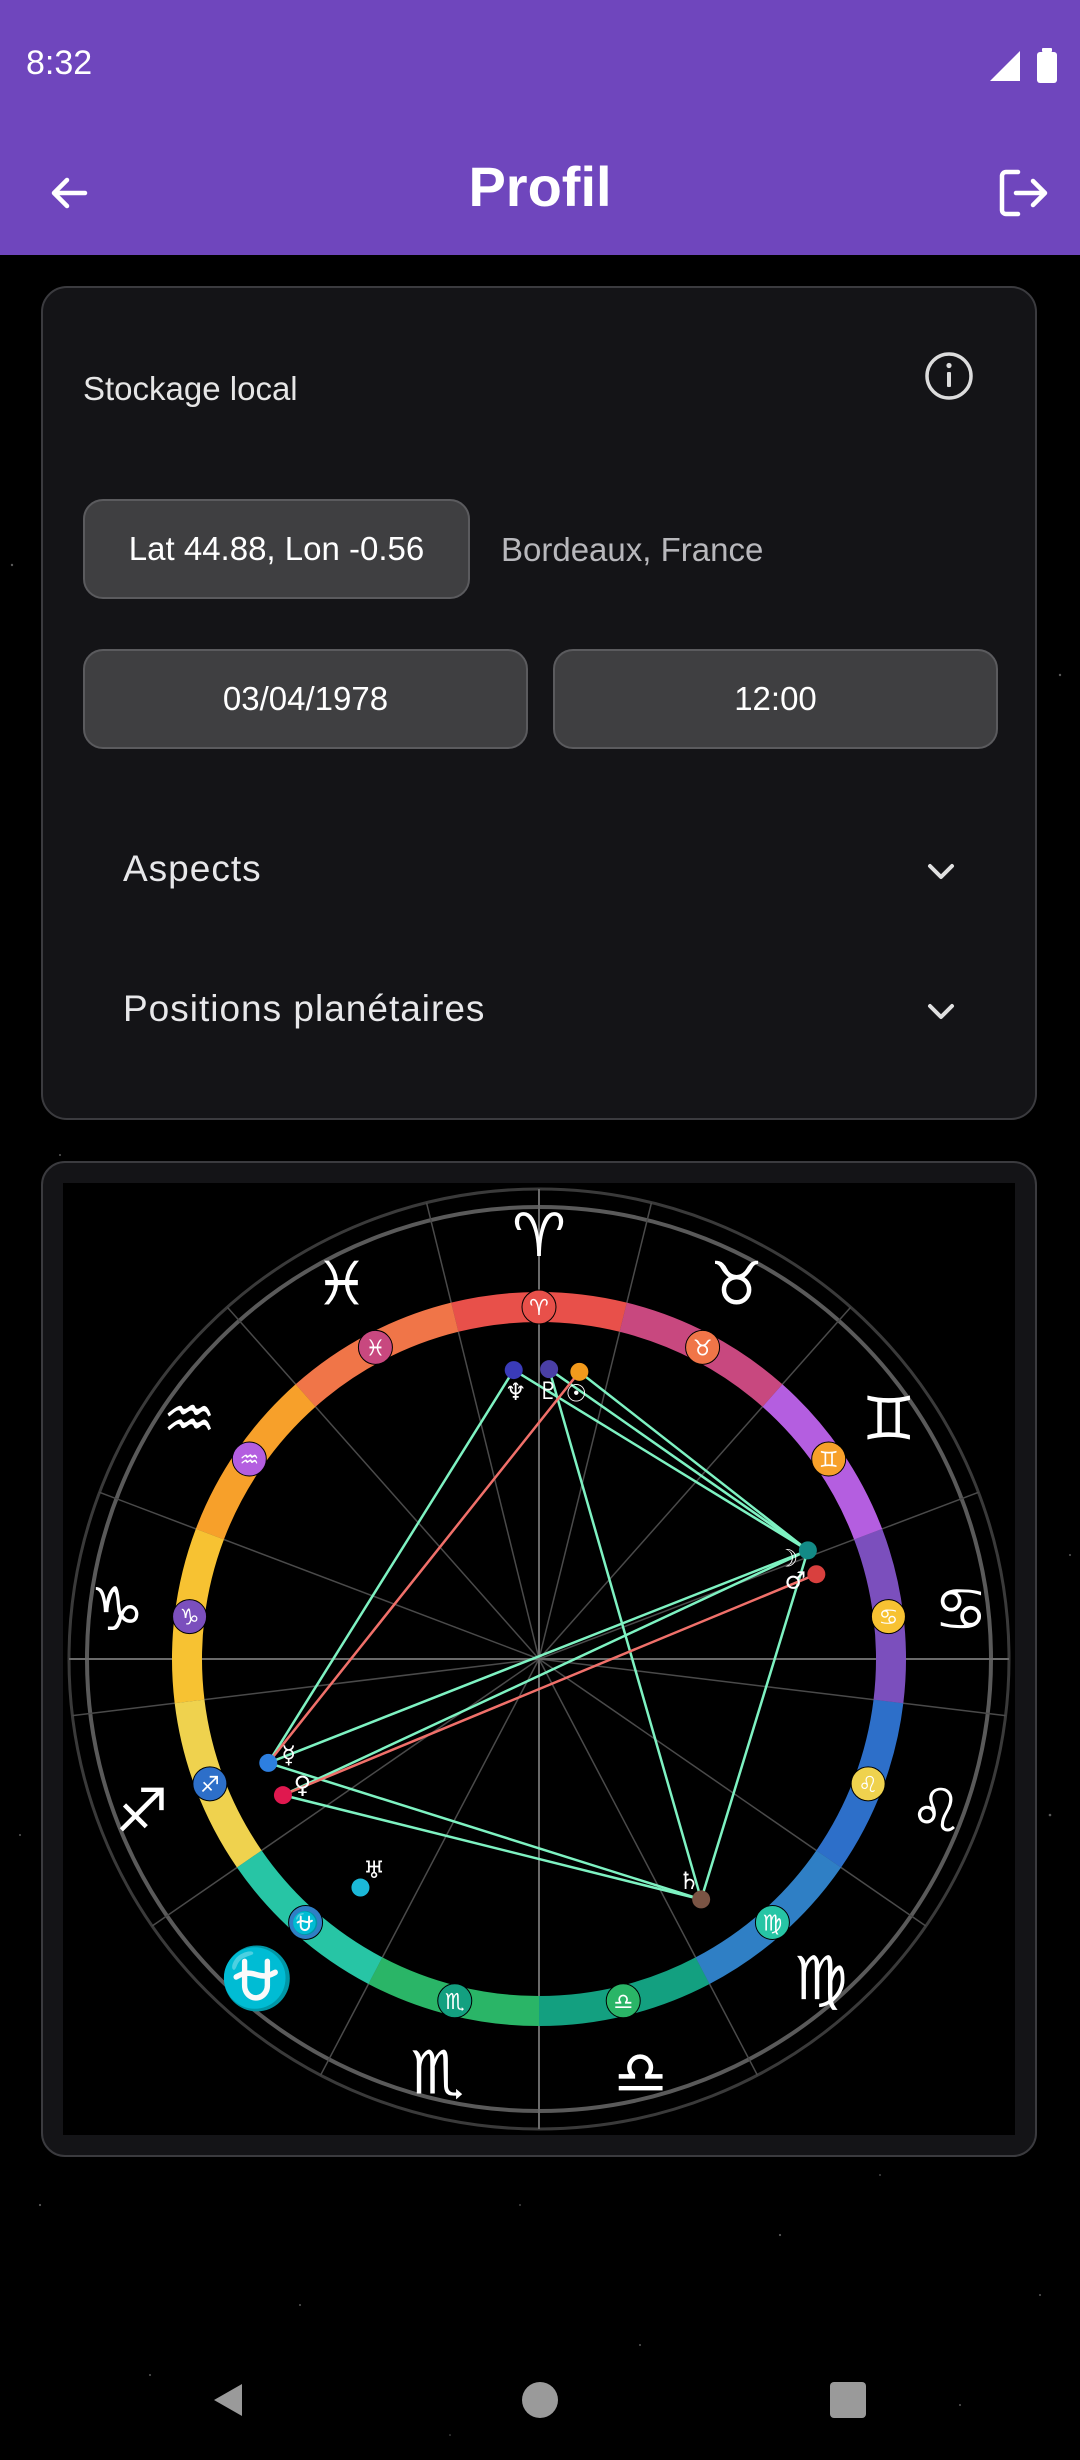  Describe the element at coordinates (539, 1308) in the screenshot. I see `sign-marker-glyph-aries: ♈` at that location.